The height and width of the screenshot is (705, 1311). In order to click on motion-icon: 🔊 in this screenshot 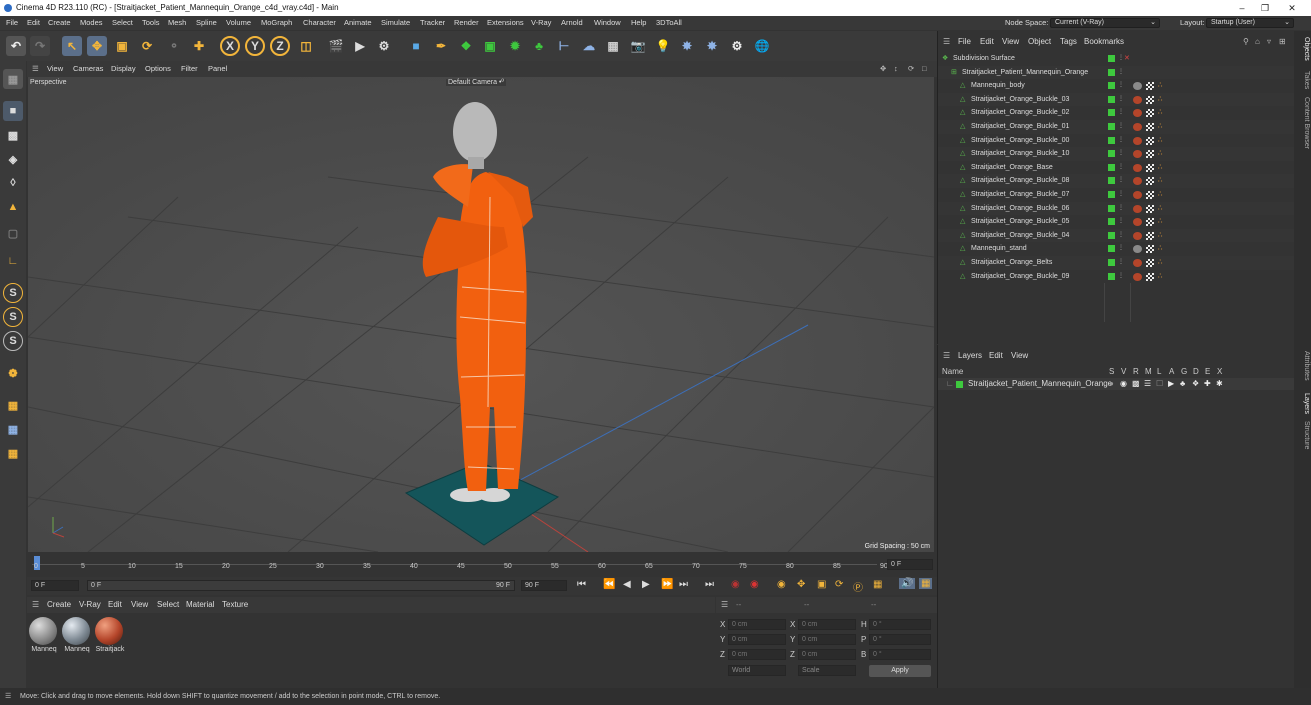, I will do `click(907, 583)`.